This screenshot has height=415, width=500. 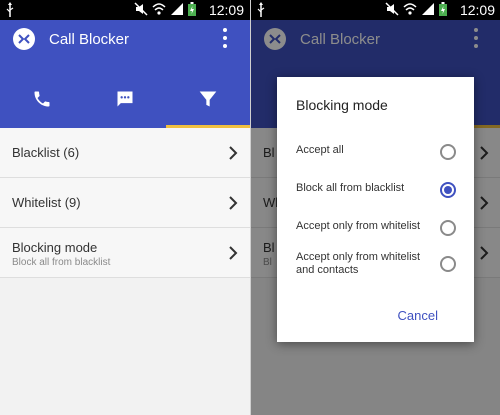 I want to click on option-accept-whitelist-and-contacts: Accept only from whitelist and contacts, so click(x=375, y=266).